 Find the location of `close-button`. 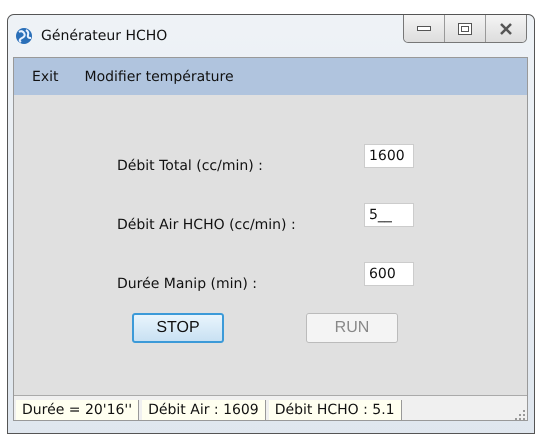

close-button is located at coordinates (505, 28).